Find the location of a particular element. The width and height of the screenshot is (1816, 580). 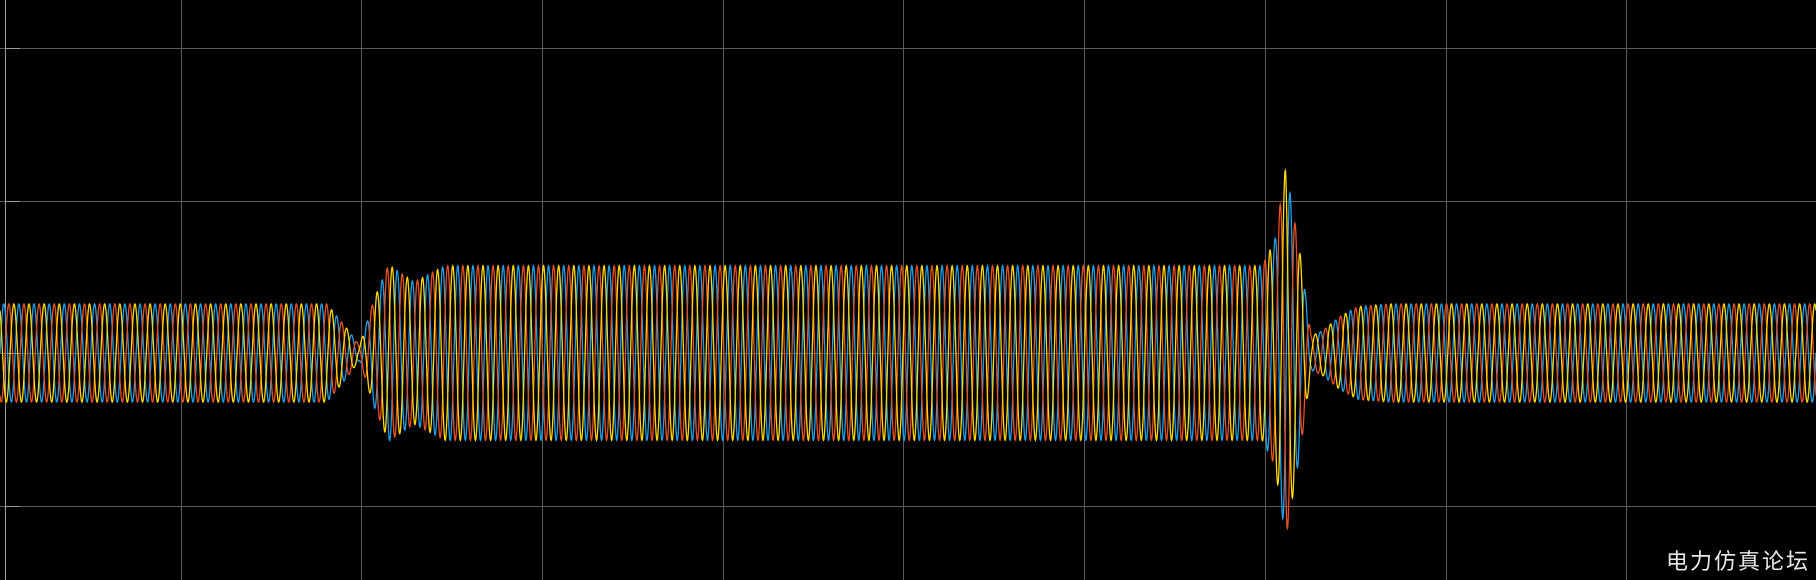

watermark-text: 电力仿真论坛 is located at coordinates (1737, 562).